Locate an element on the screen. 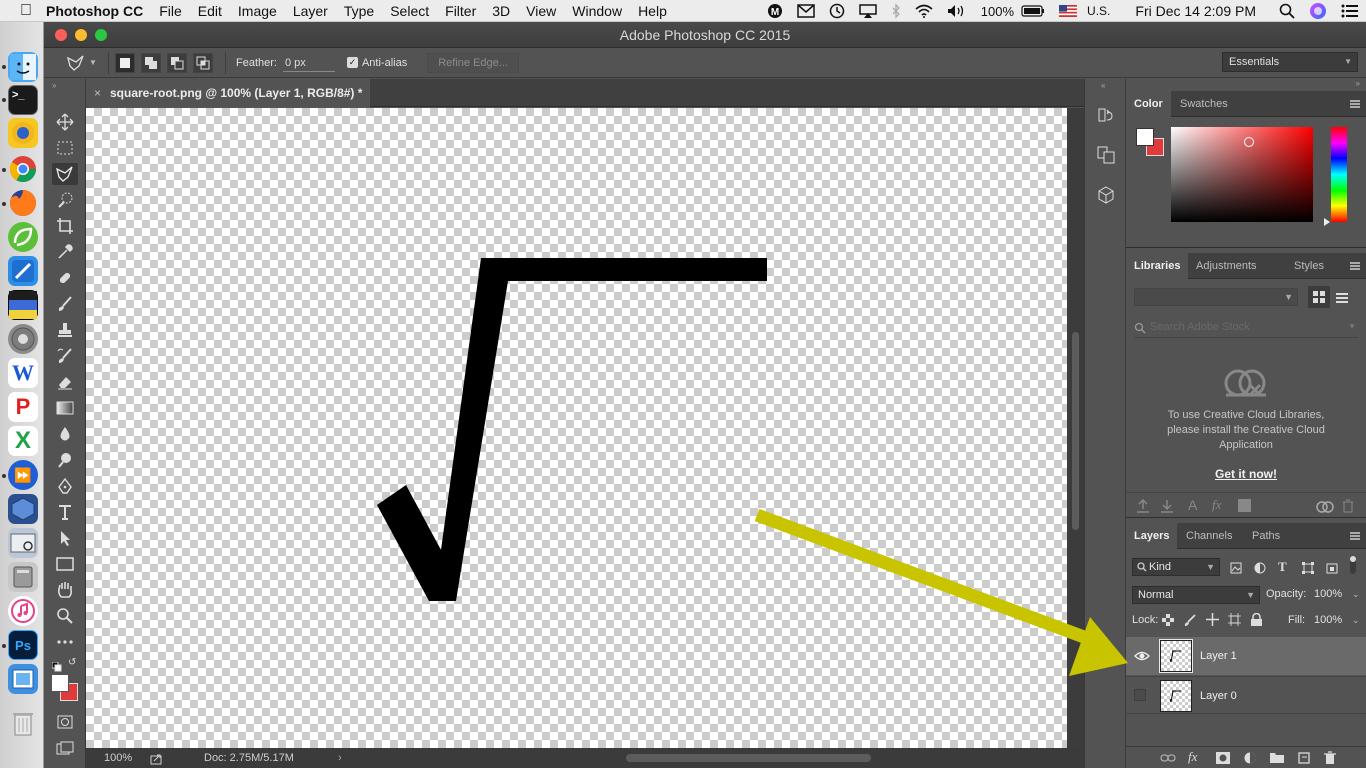  screenshot-app-icon is located at coordinates (23, 543).